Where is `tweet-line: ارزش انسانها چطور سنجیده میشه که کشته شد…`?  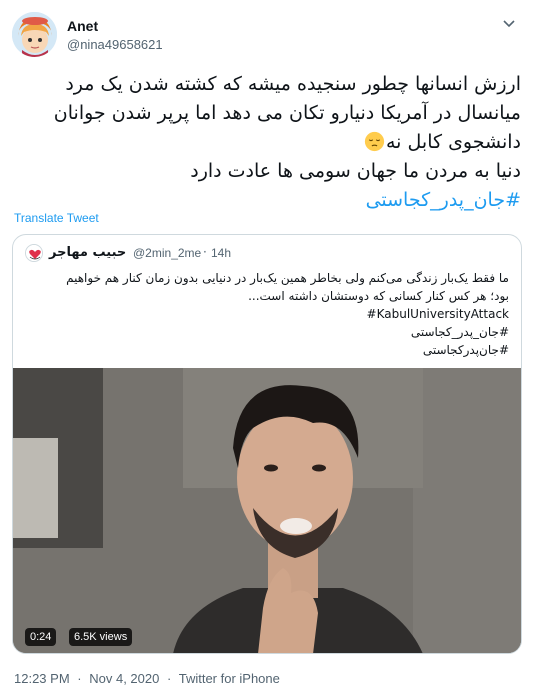
tweet-line: ارزش انسانها چطور سنجیده میشه که کشته شد… is located at coordinates (293, 84).